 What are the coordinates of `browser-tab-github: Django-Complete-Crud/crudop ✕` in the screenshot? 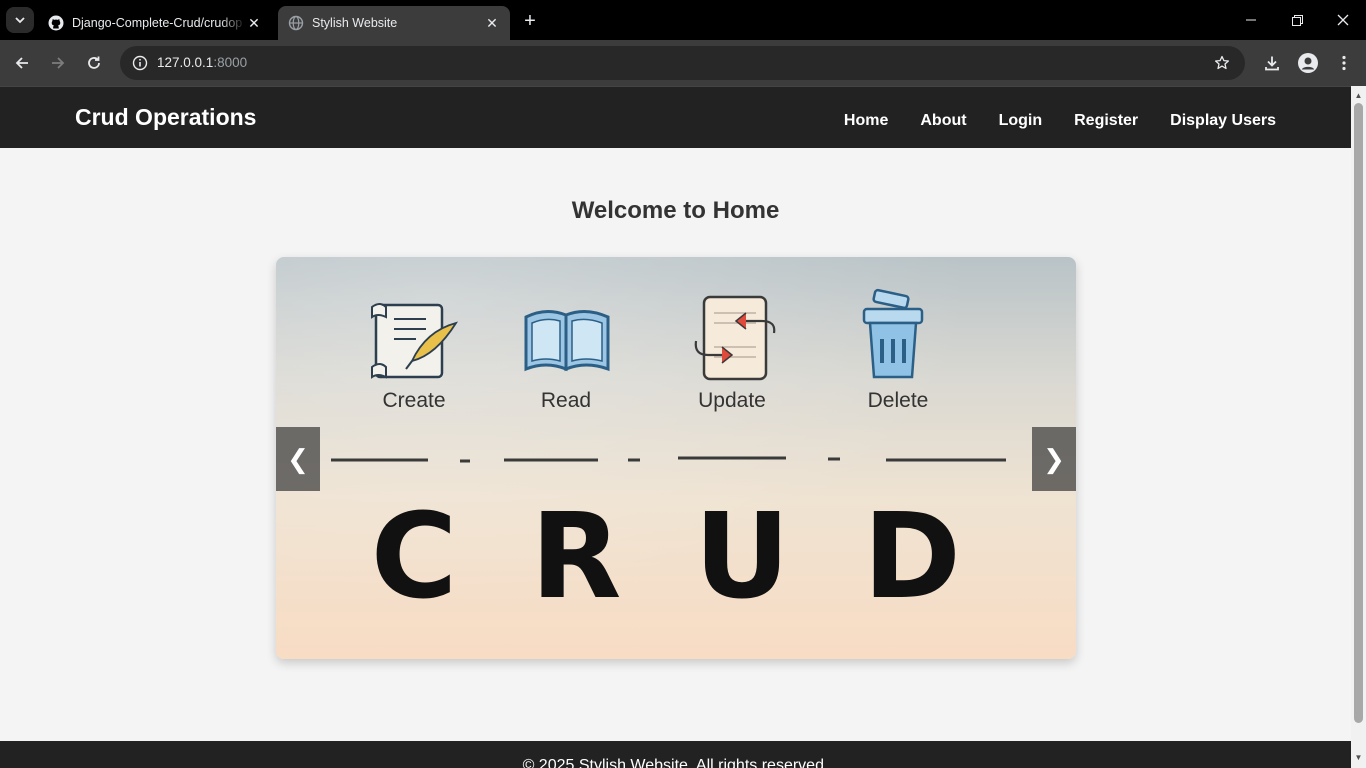 It's located at (155, 23).